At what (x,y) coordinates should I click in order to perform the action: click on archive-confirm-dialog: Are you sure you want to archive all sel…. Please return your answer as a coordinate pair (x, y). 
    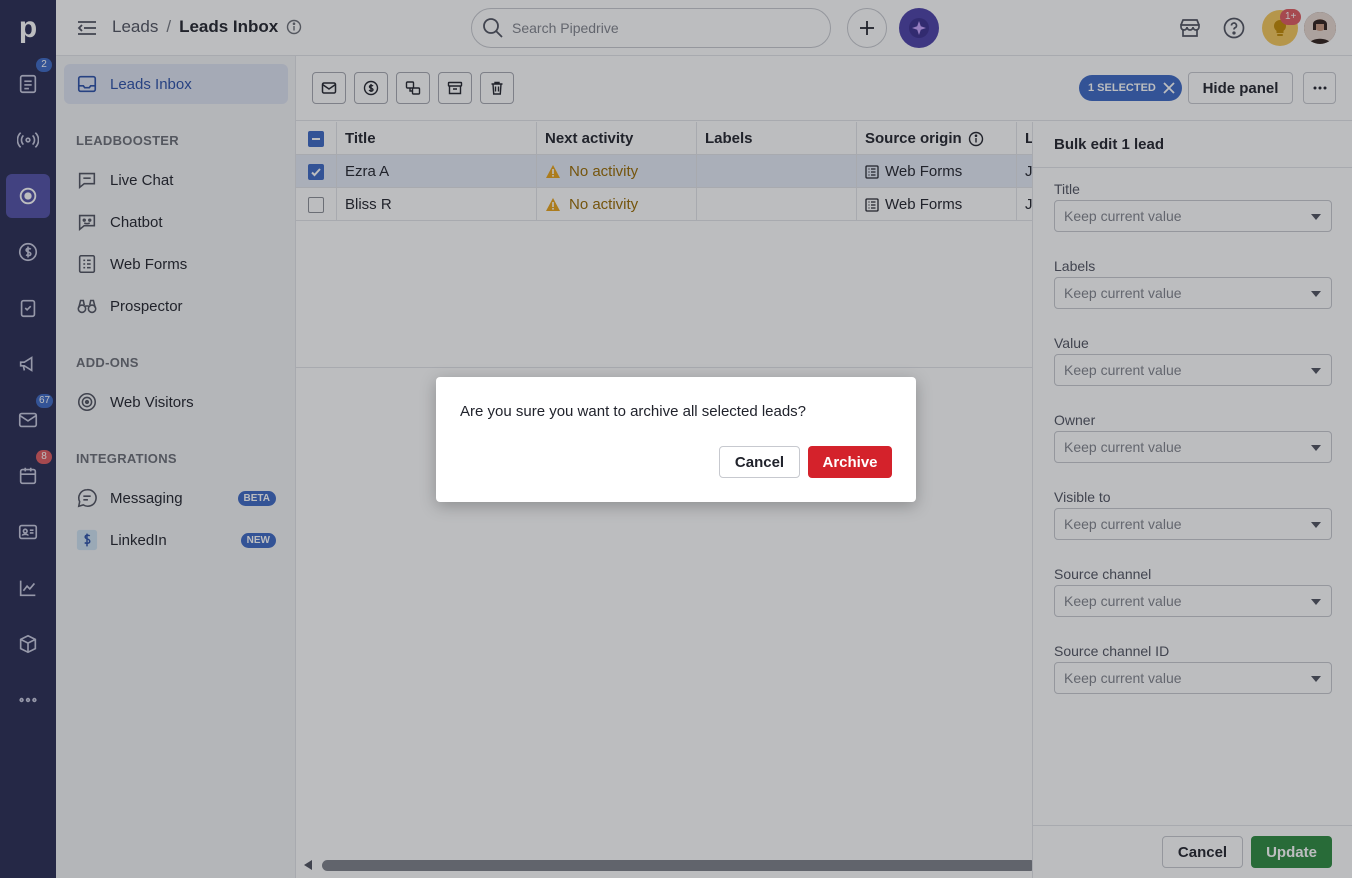
    Looking at the image, I should click on (676, 439).